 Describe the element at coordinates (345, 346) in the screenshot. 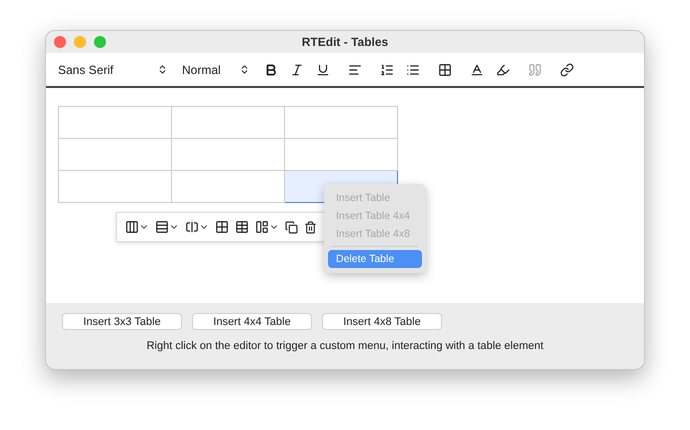

I see `hint-text: Right click on the editor to trigger a custom menu, interacting with a table element` at that location.